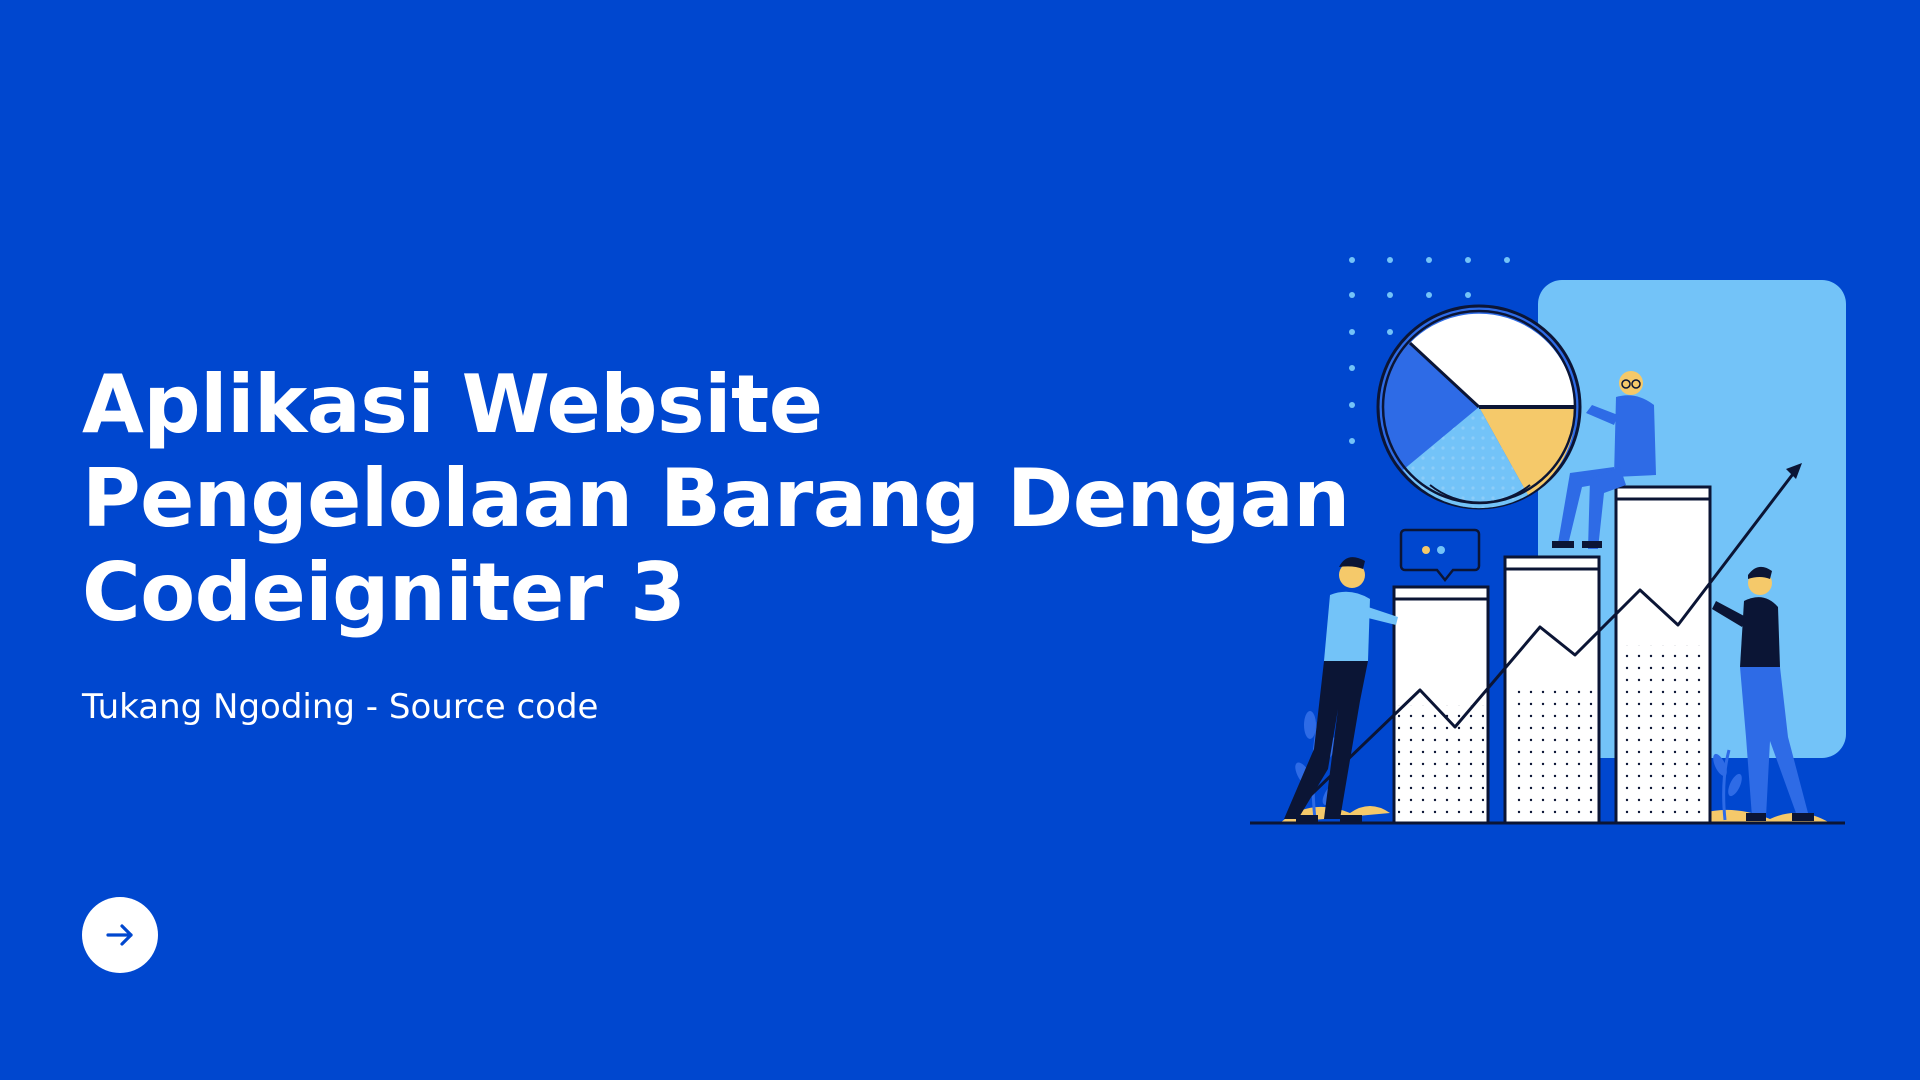 The width and height of the screenshot is (1920, 1080). I want to click on pie-chart, so click(1479, 407).